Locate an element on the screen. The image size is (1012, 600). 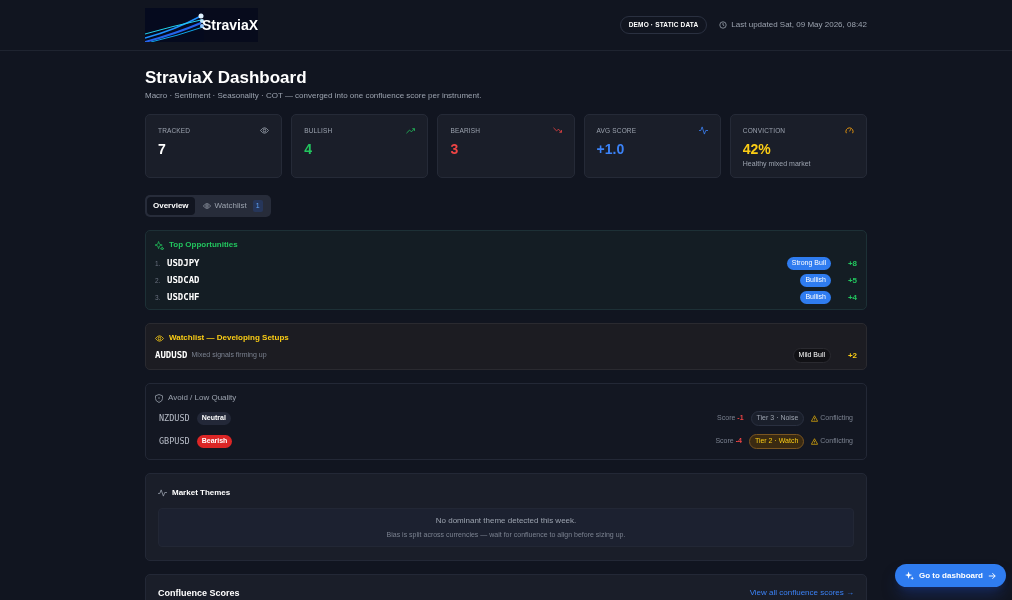
gauge-icon is located at coordinates (849, 131).